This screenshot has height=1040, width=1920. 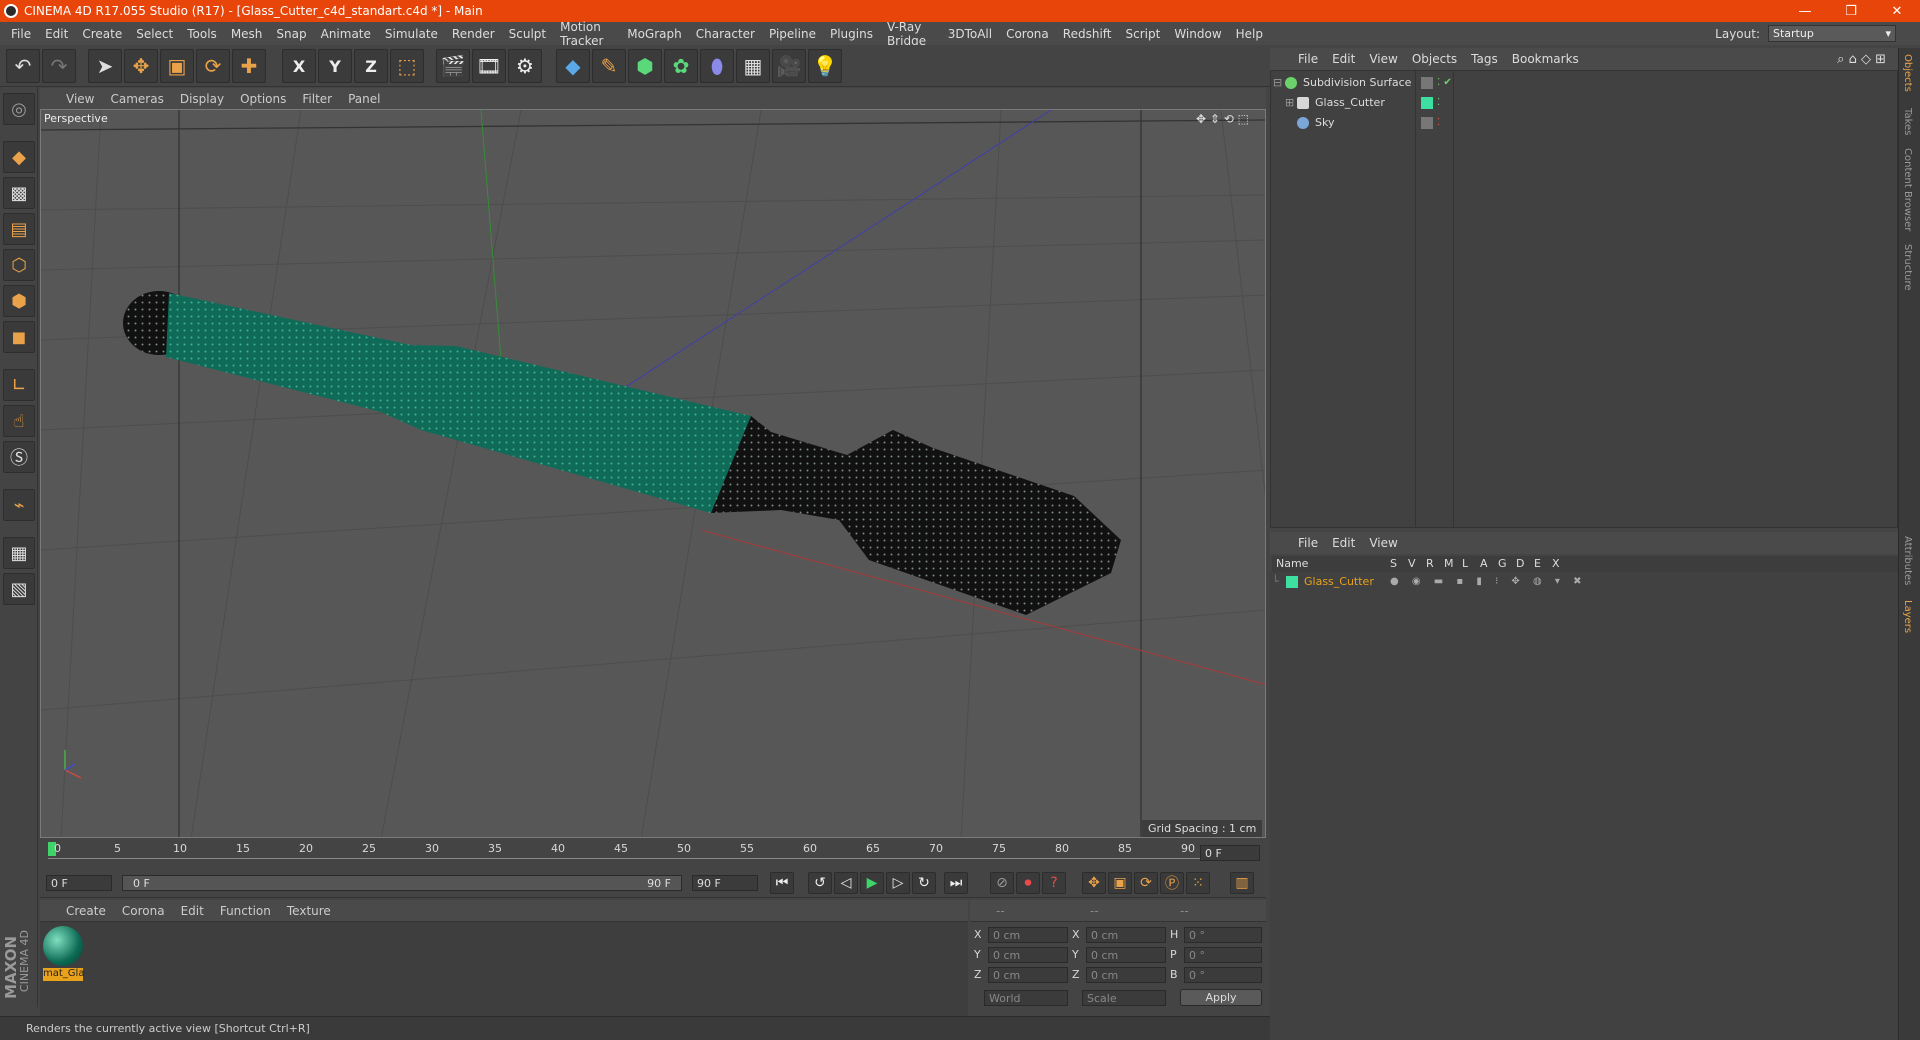 I want to click on menu-character: Character, so click(x=725, y=34).